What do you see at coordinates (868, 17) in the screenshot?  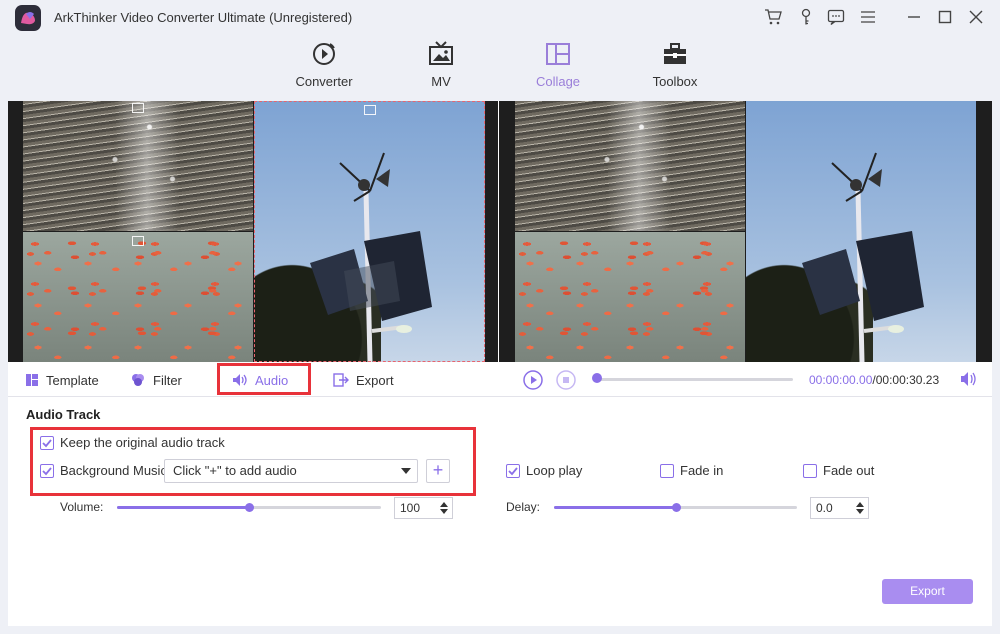 I see `menu-icon` at bounding box center [868, 17].